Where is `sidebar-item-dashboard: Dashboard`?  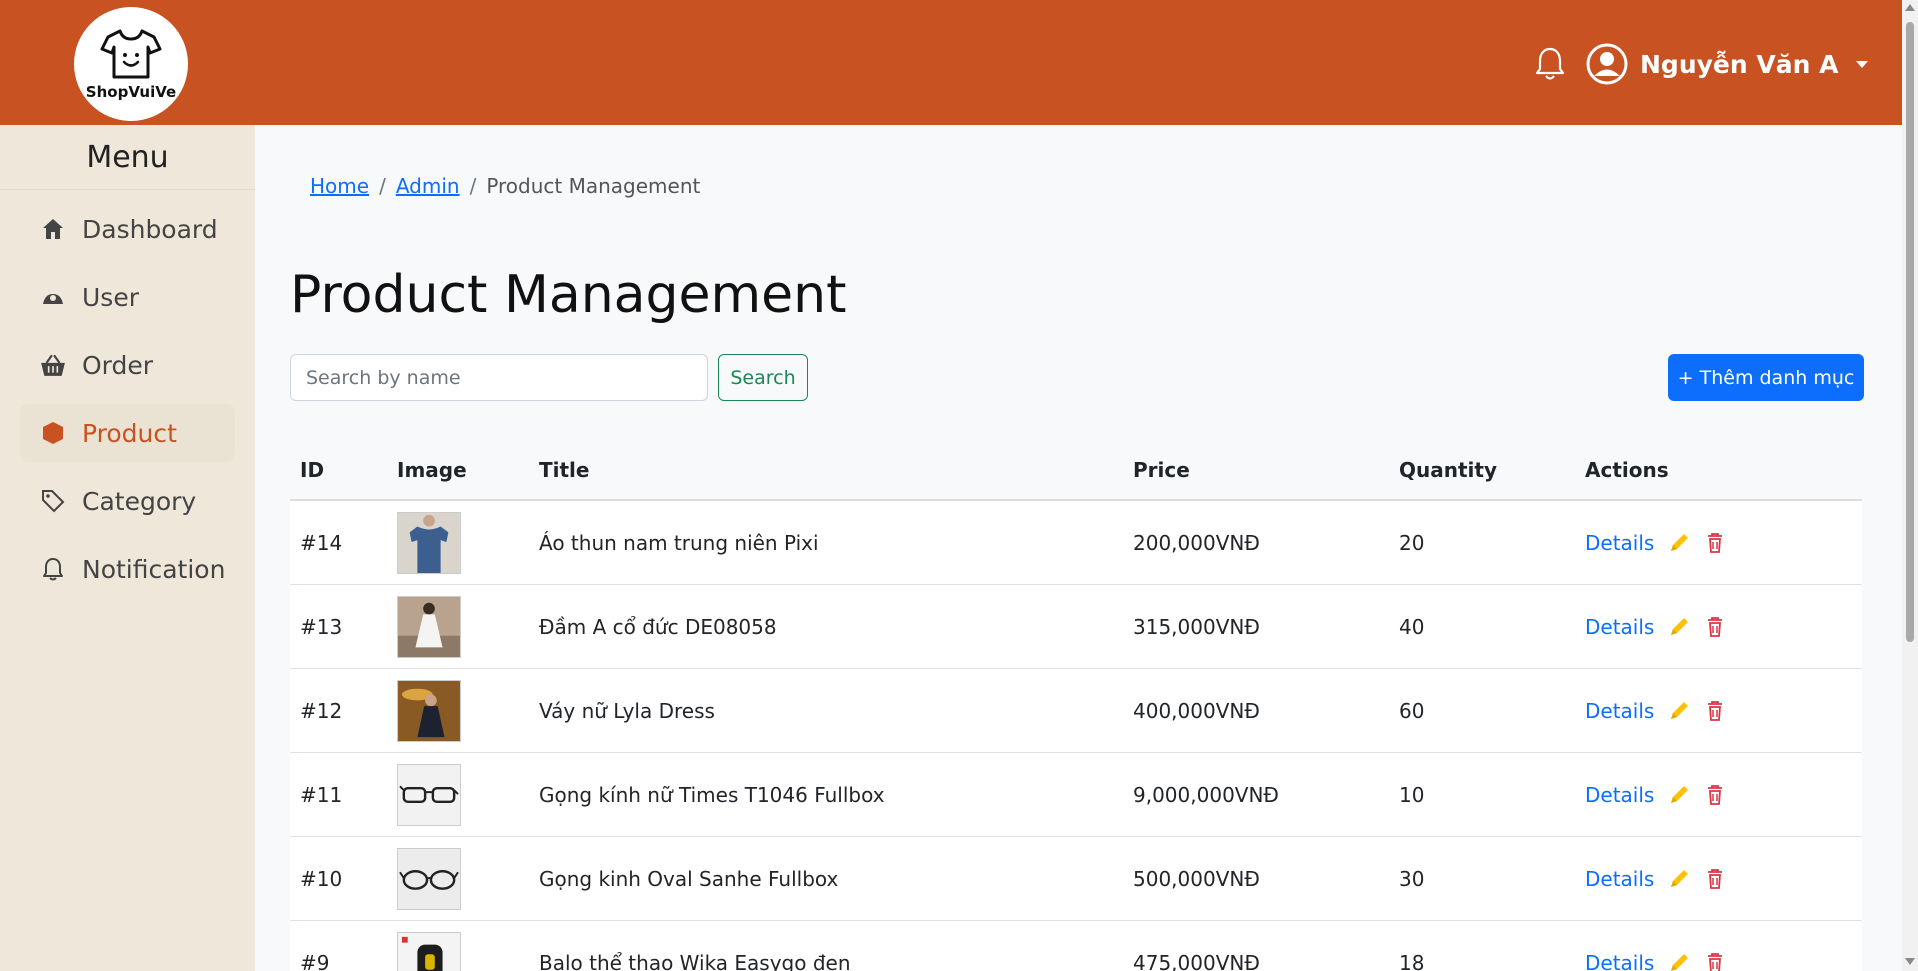
sidebar-item-dashboard: Dashboard is located at coordinates (127, 229).